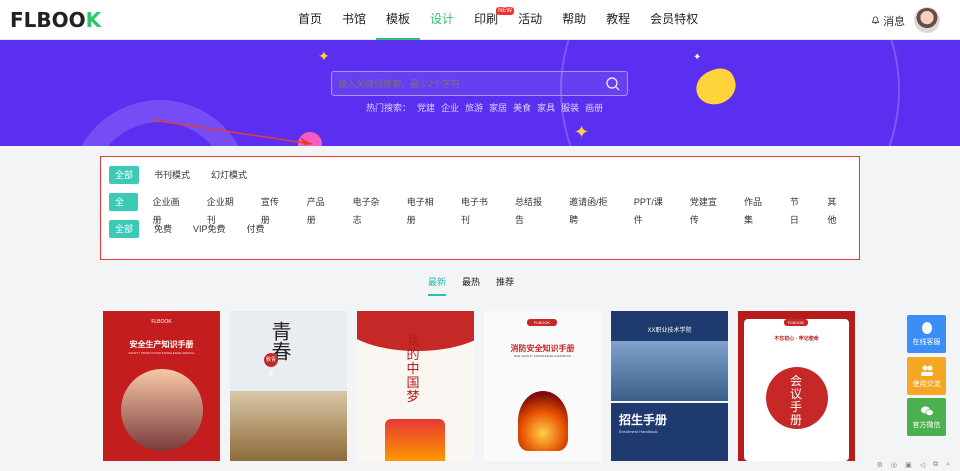 The width and height of the screenshot is (960, 471). I want to click on chat-penguin-icon, so click(926, 328).